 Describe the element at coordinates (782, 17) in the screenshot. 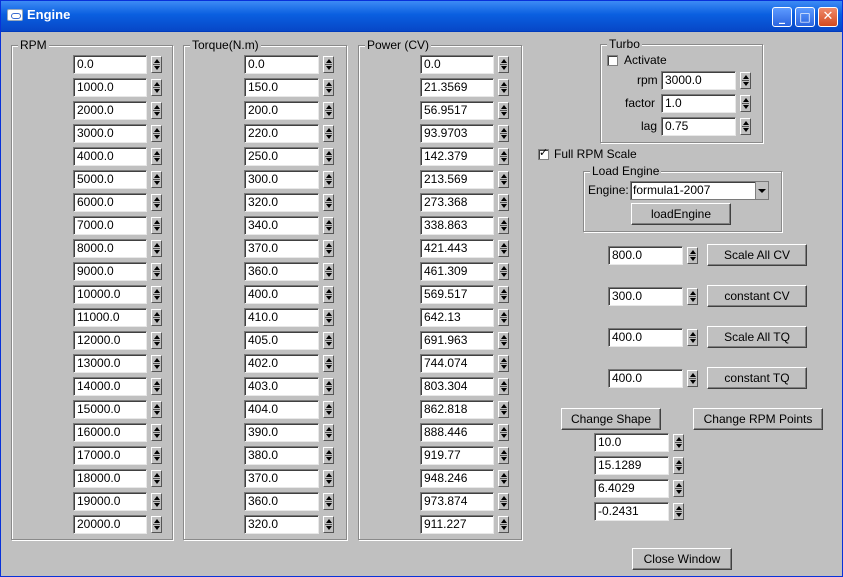

I see `minimize-button: _` at that location.